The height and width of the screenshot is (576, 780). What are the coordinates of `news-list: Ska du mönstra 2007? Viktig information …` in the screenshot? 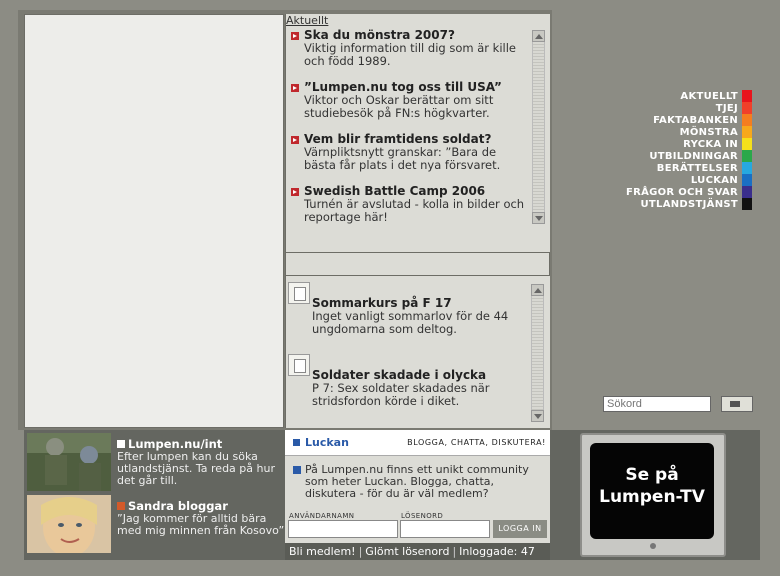 It's located at (410, 134).